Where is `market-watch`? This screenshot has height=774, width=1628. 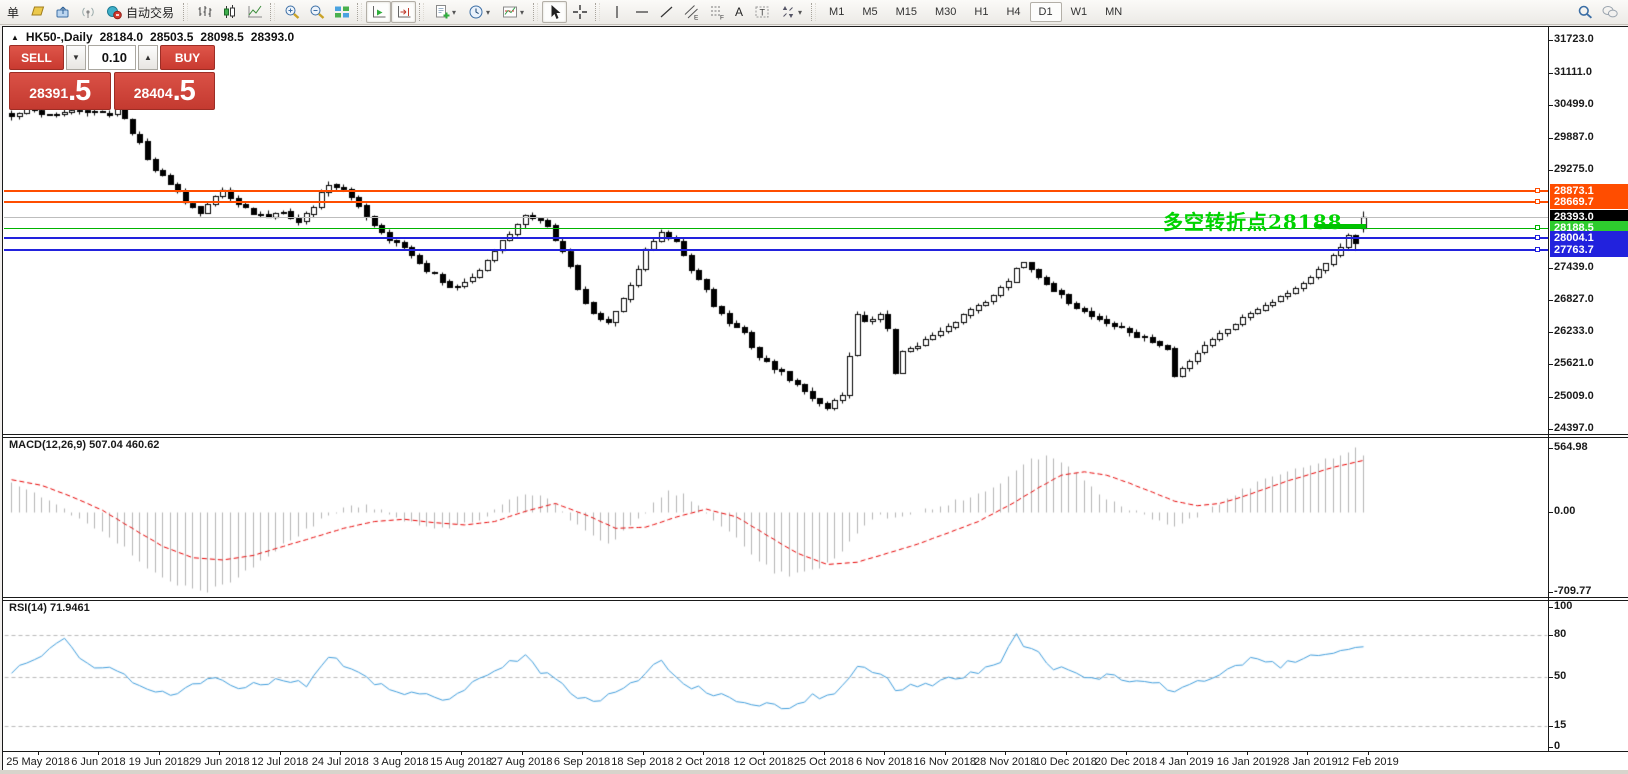 market-watch is located at coordinates (37, 12).